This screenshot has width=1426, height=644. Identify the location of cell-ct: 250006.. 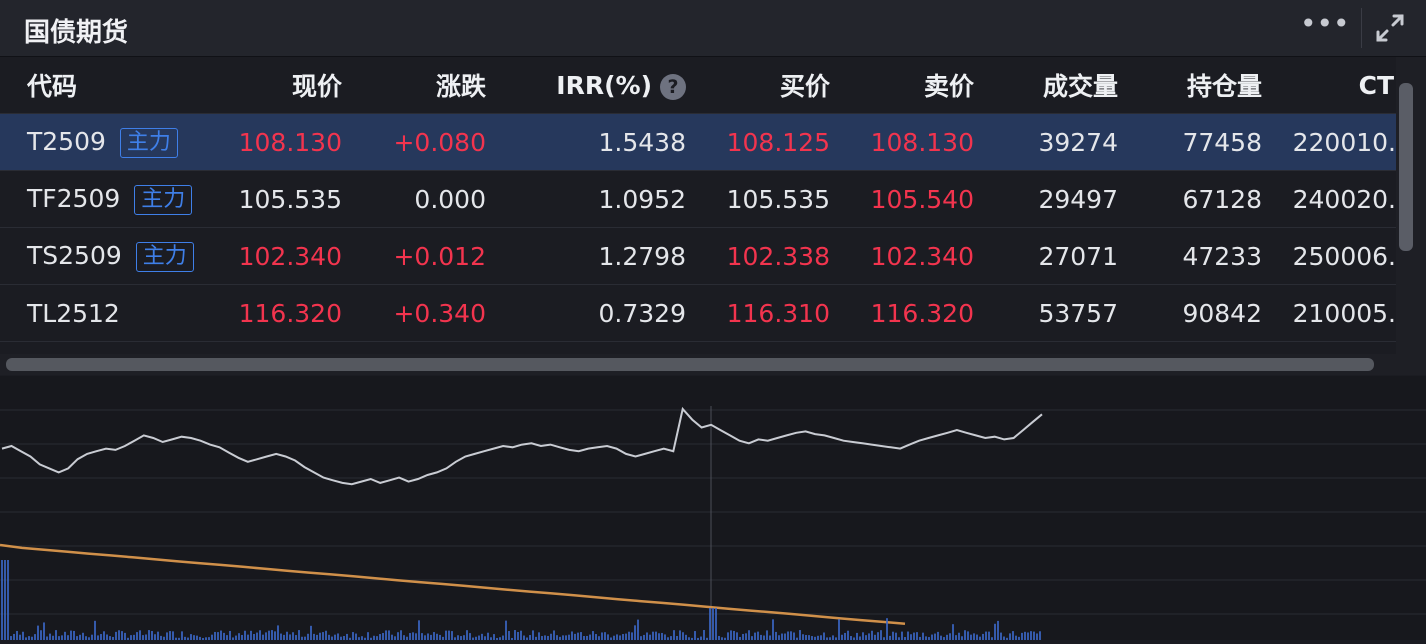
(1333, 256).